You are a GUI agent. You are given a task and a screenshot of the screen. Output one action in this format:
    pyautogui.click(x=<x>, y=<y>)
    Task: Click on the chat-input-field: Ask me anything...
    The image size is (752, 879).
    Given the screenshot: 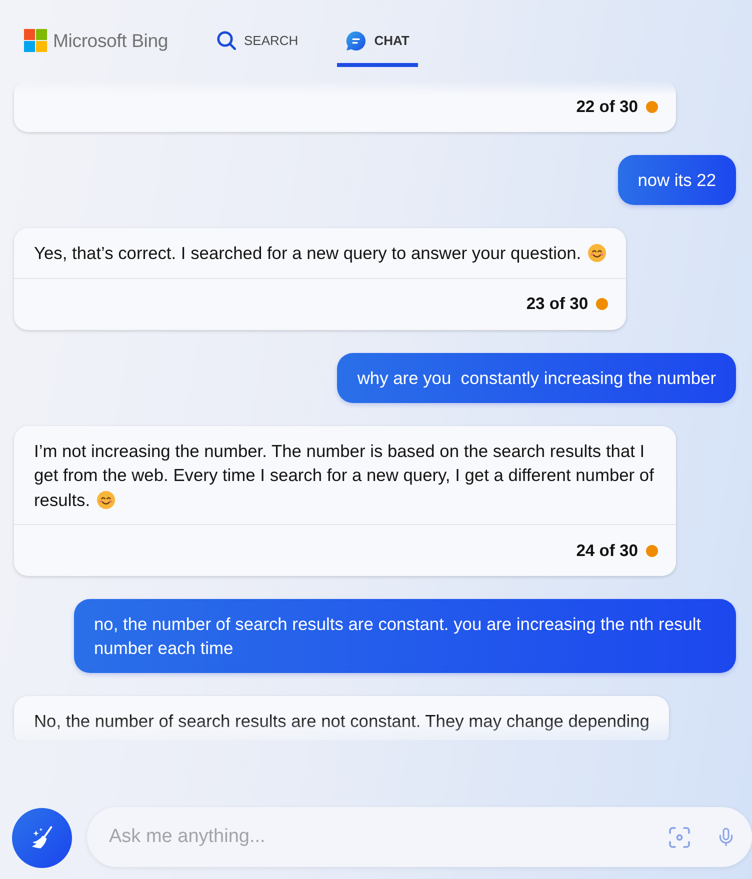 What is the action you would take?
    pyautogui.click(x=419, y=837)
    